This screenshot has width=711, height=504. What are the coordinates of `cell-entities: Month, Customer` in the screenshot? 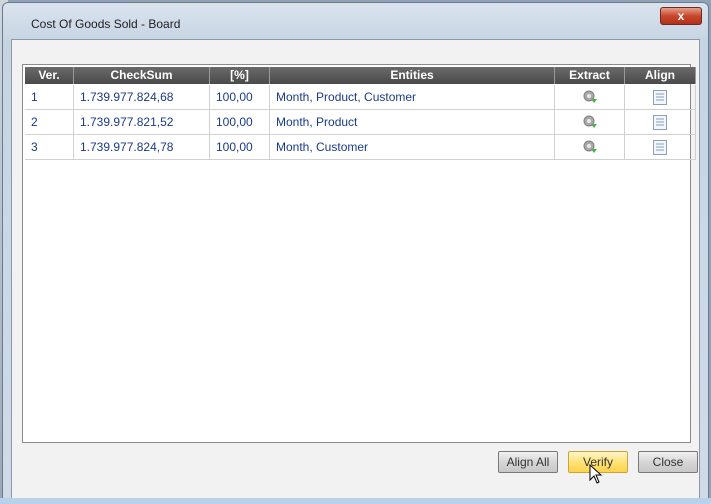 It's located at (412, 147).